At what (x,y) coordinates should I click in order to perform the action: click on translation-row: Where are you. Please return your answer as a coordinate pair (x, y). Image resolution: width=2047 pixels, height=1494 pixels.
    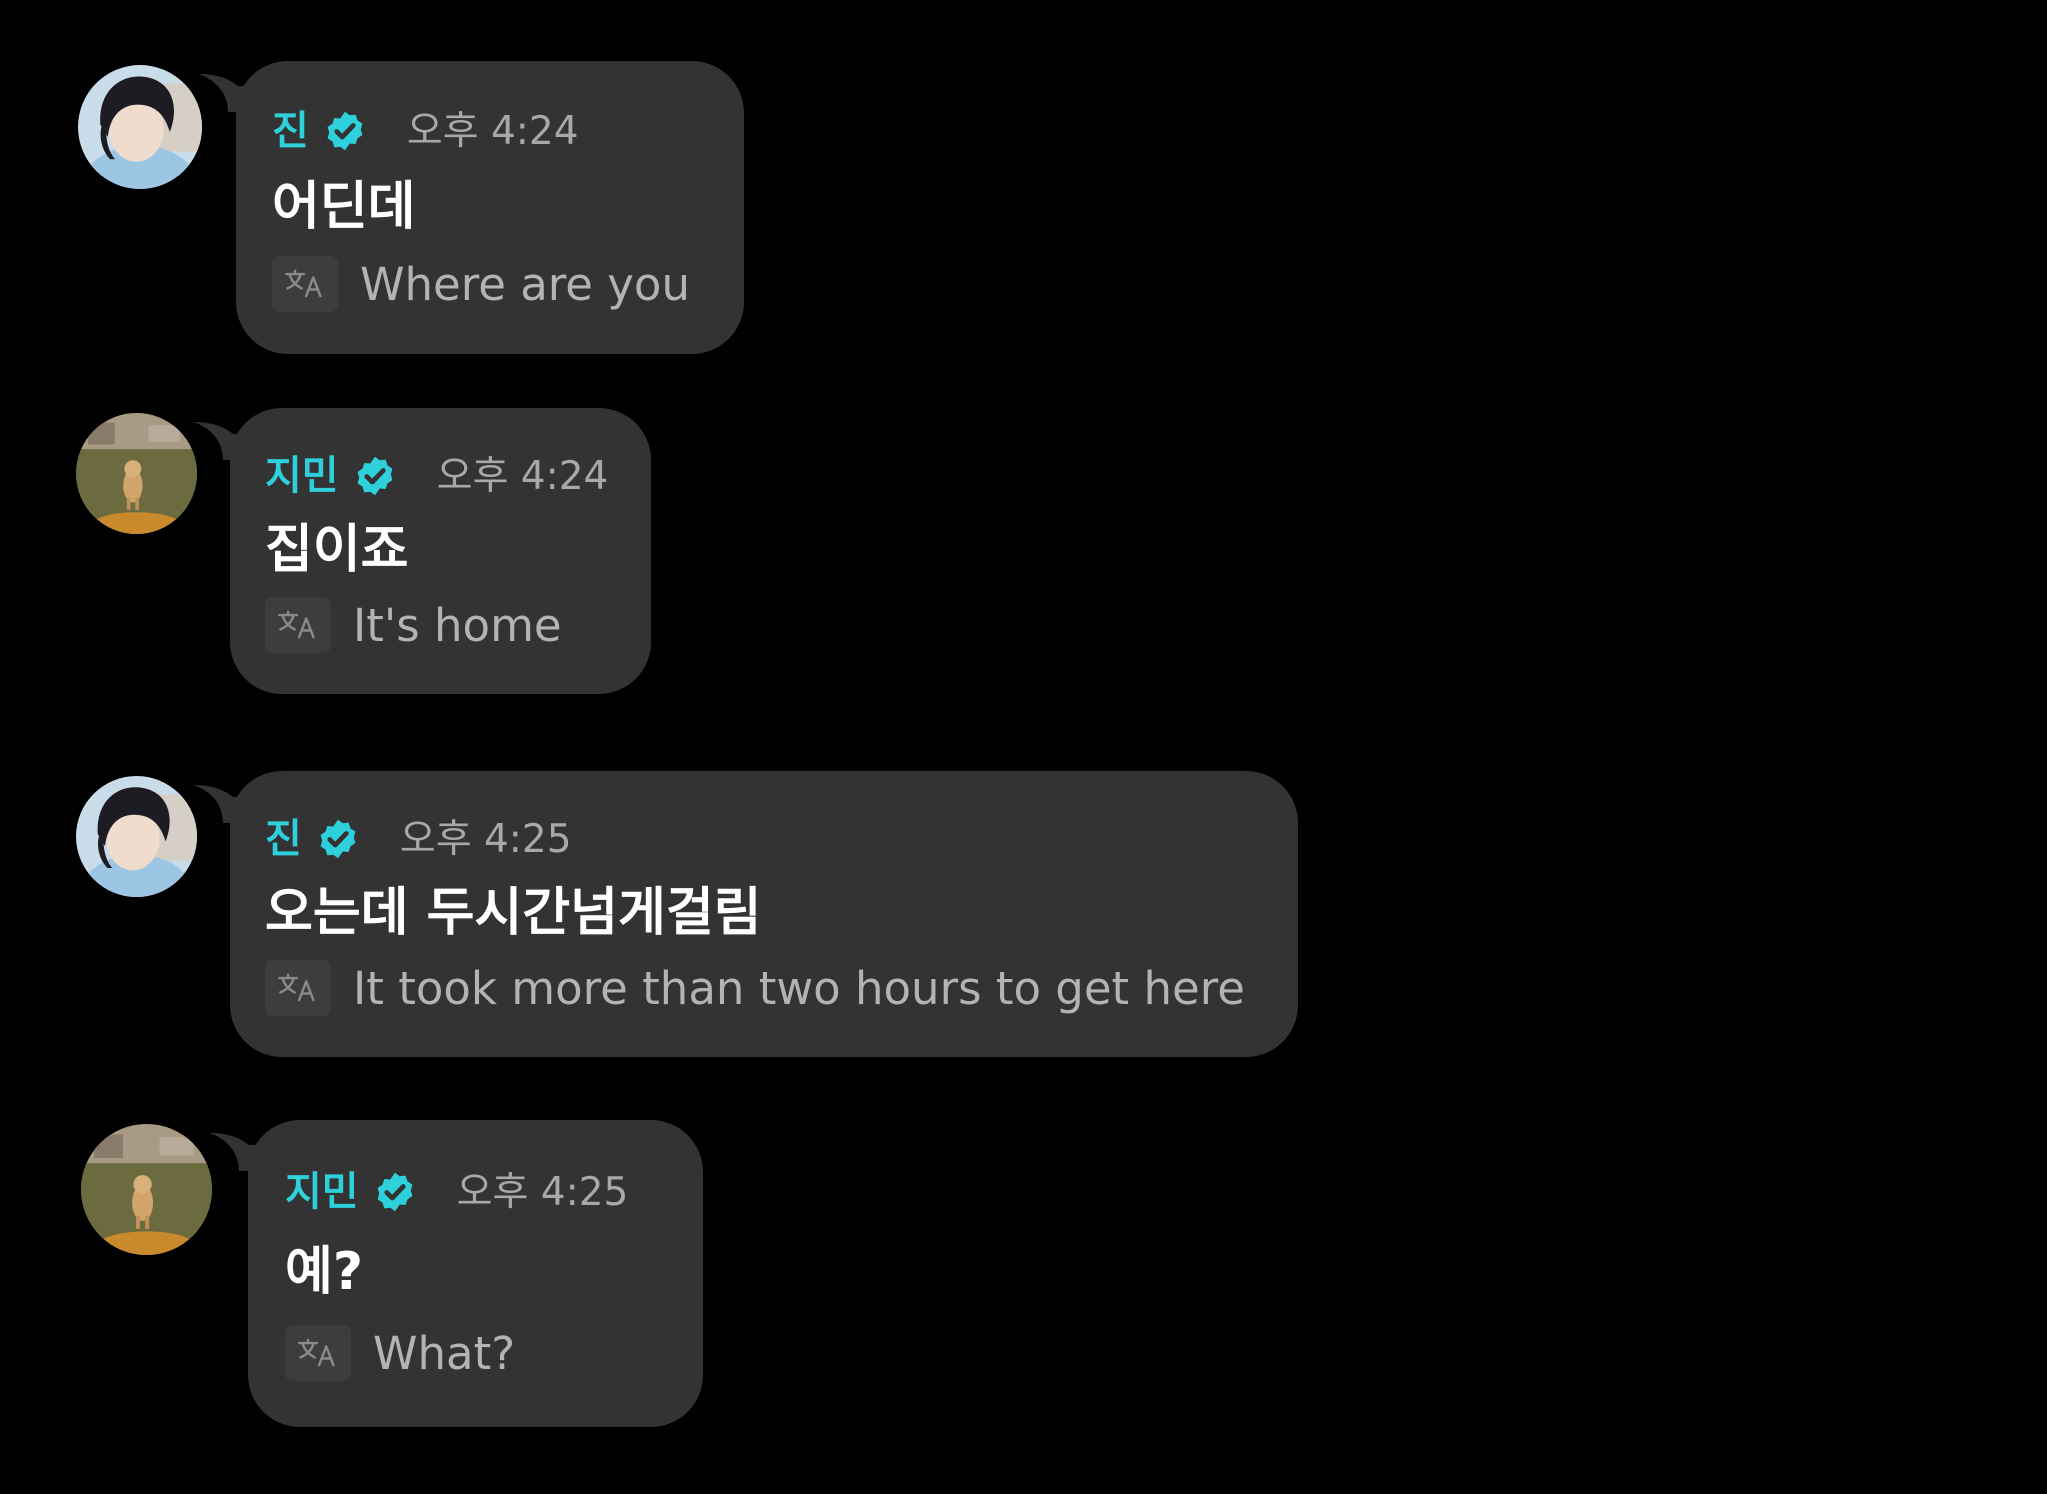
    Looking at the image, I should click on (481, 284).